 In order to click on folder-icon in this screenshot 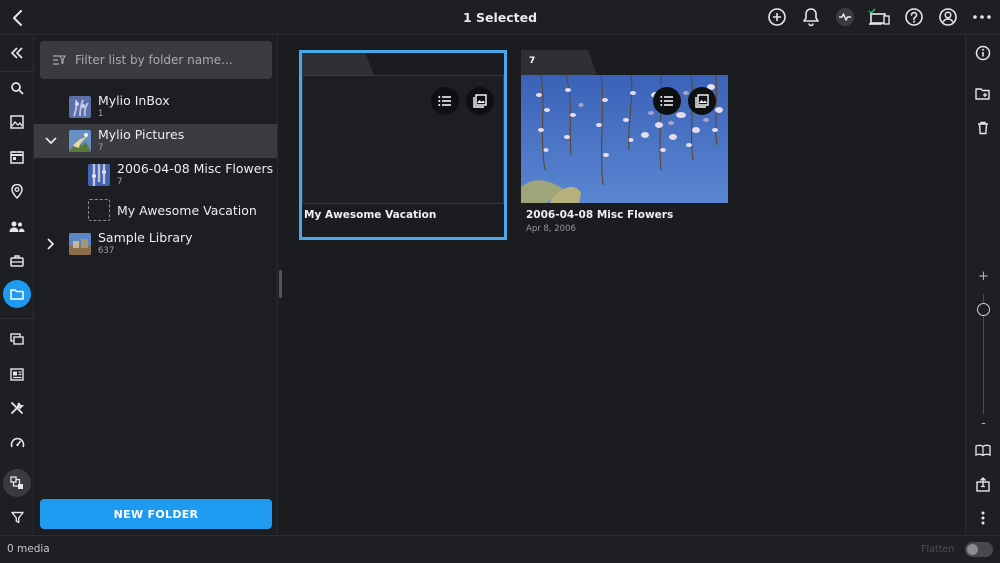, I will do `click(17, 294)`.